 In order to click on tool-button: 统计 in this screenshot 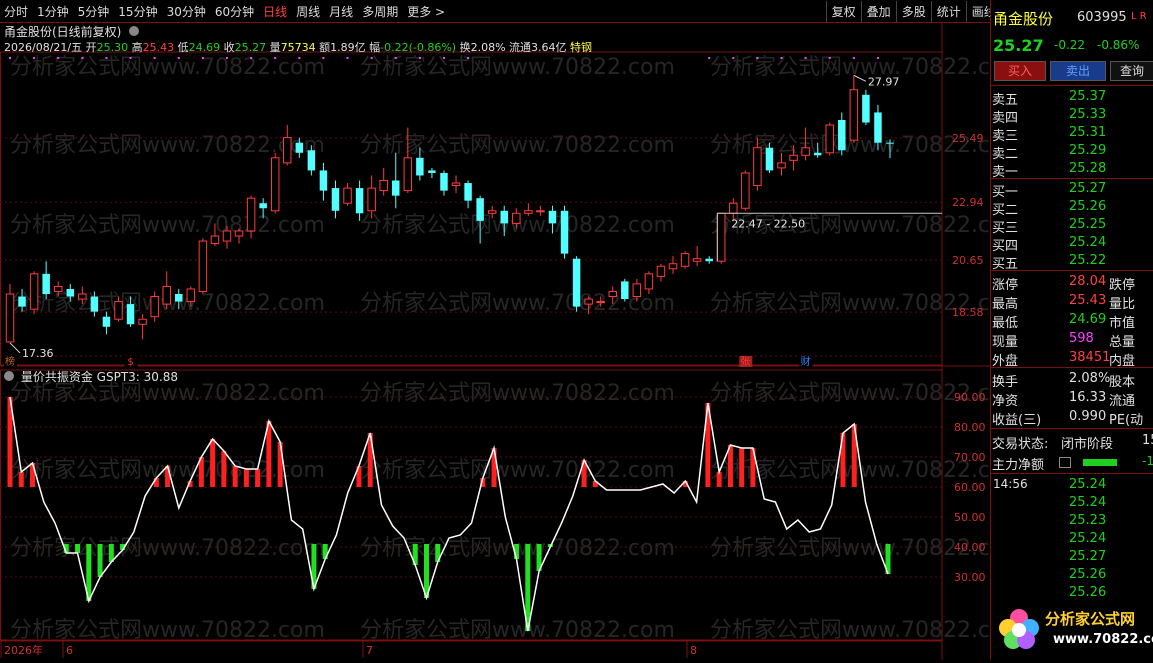, I will do `click(948, 11)`.